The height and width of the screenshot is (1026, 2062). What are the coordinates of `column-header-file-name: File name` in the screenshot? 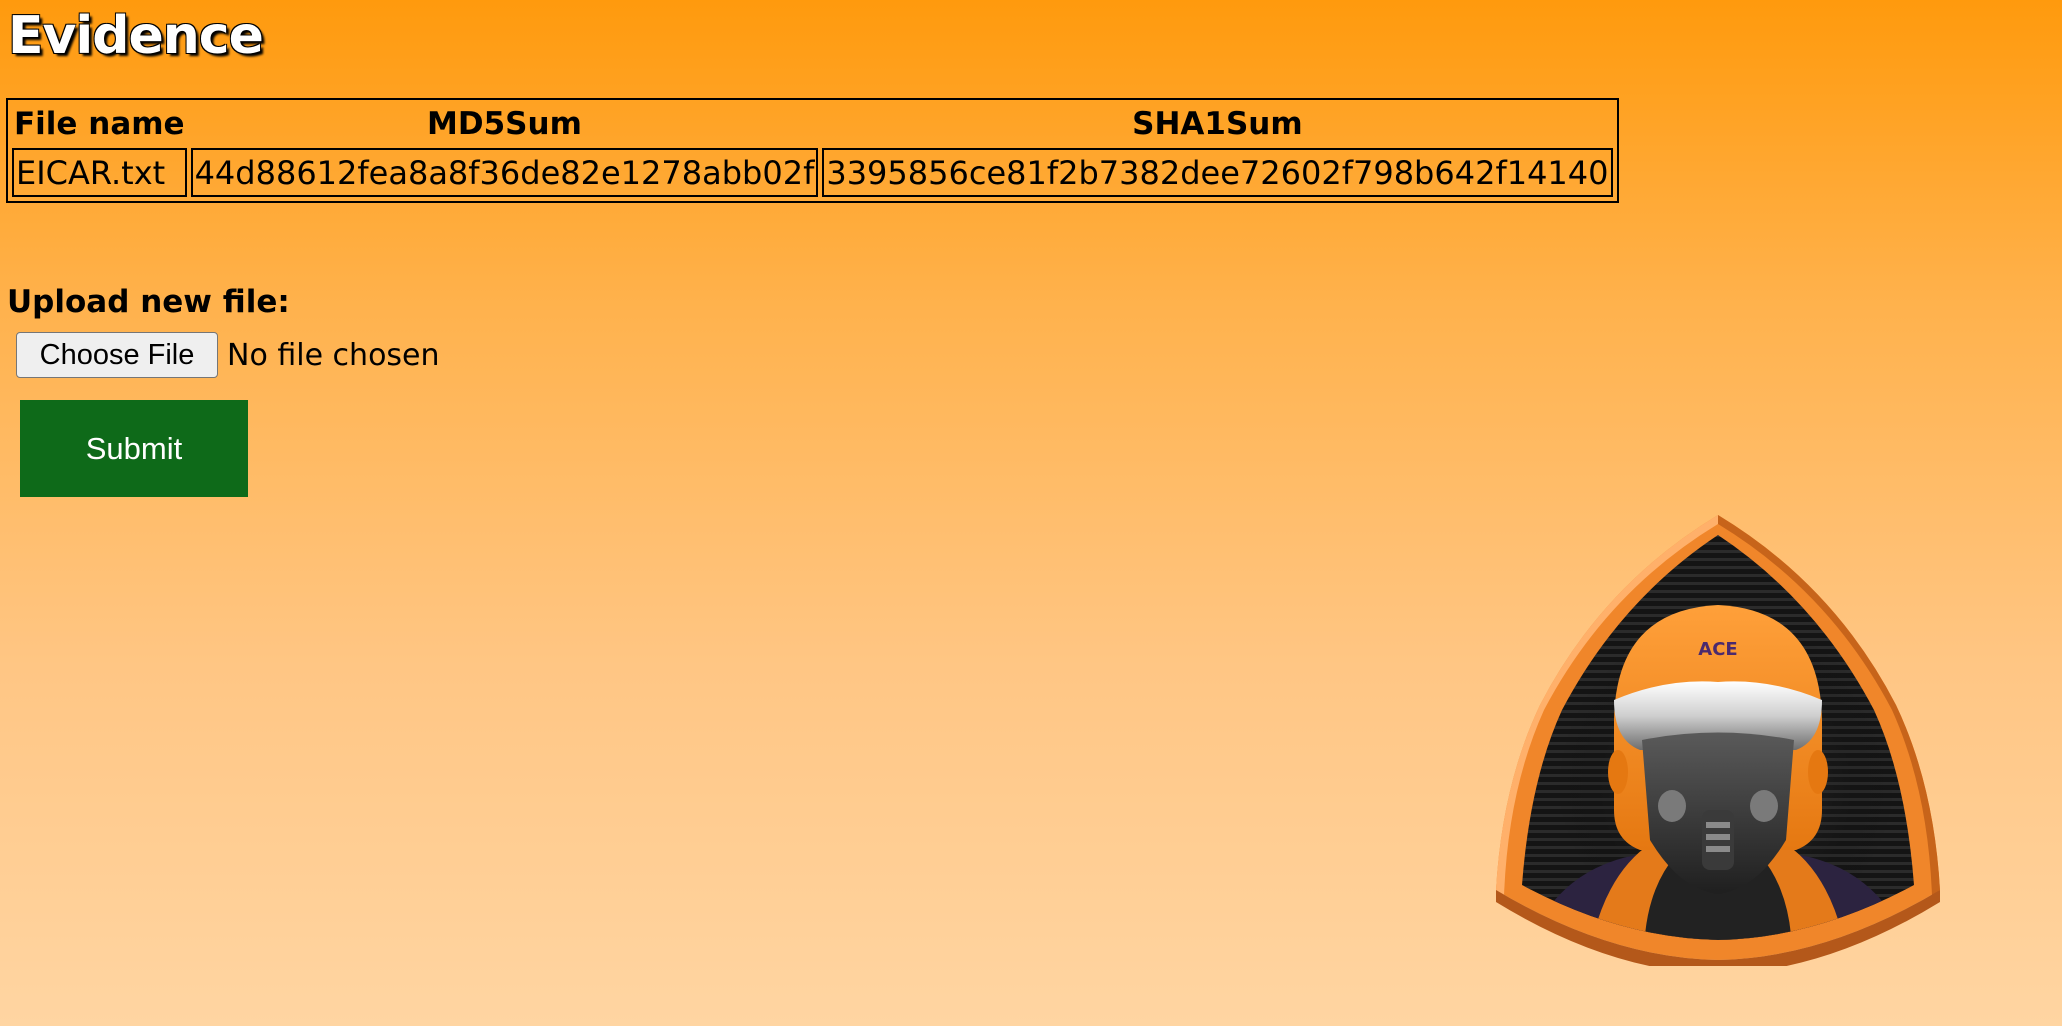 It's located at (99, 124).